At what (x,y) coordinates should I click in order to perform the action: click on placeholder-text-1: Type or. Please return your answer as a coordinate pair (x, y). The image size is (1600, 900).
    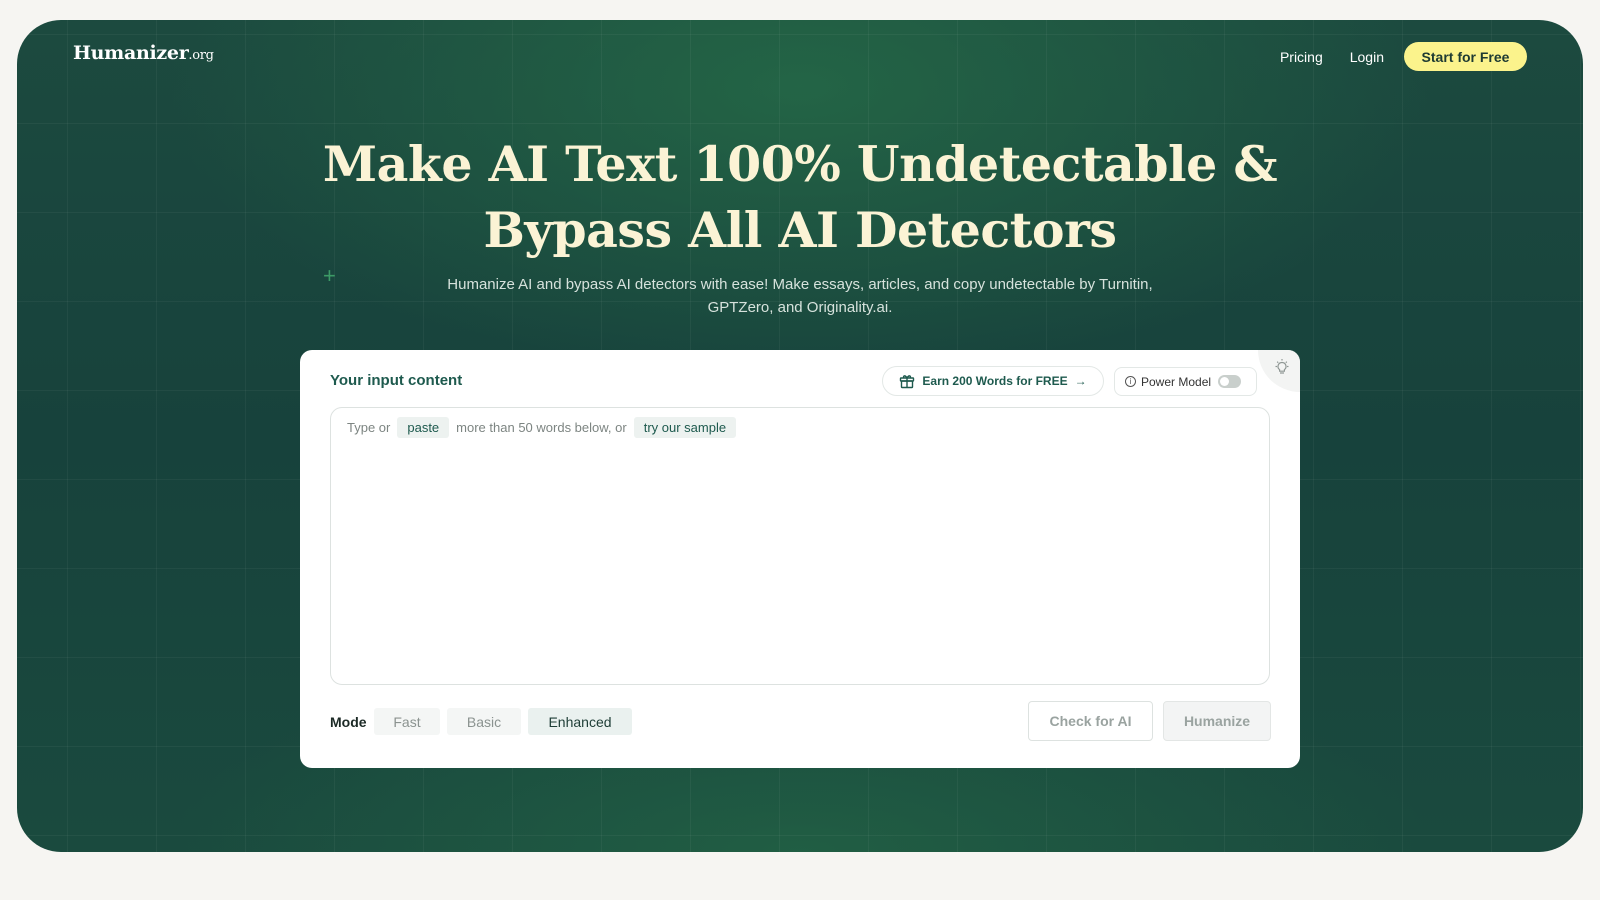
    Looking at the image, I should click on (369, 427).